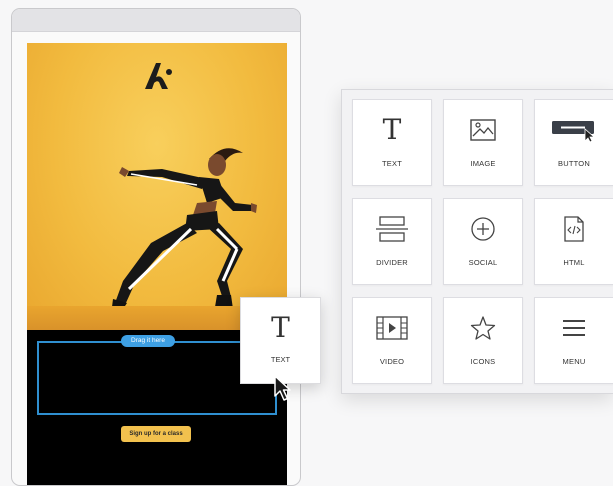  Describe the element at coordinates (574, 229) in the screenshot. I see `html-icon` at that location.